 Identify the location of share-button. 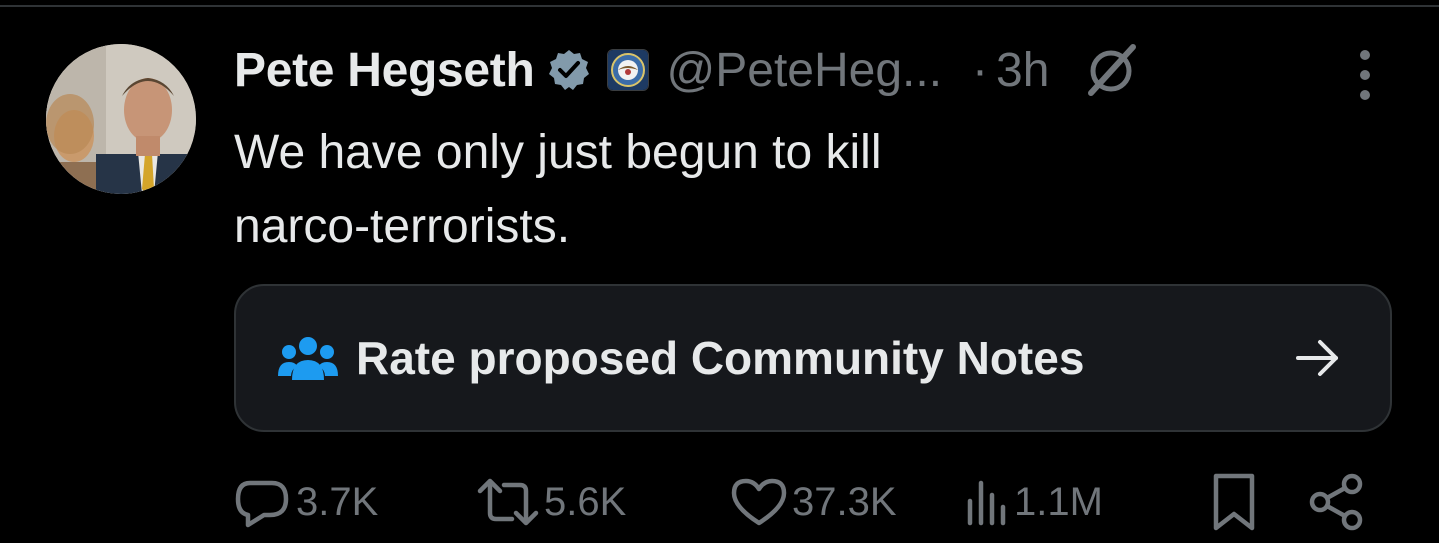
(1337, 502).